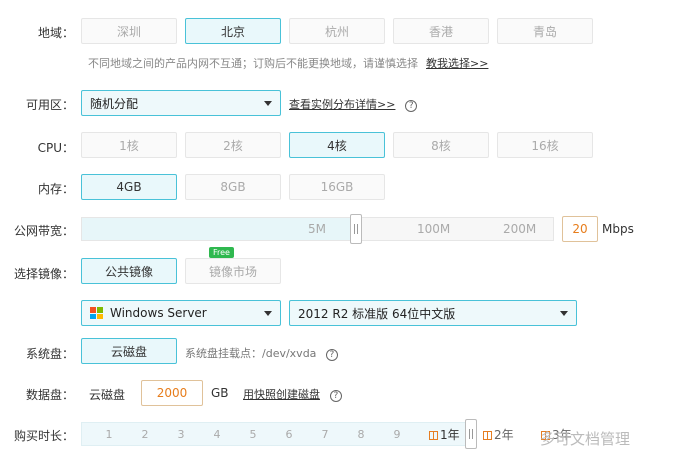 The image size is (680, 459). I want to click on region-note: 不同地域之间的产品内网不互通；订购后不能更换地域，请谨慎选择 教我选择>>, so click(288, 63).